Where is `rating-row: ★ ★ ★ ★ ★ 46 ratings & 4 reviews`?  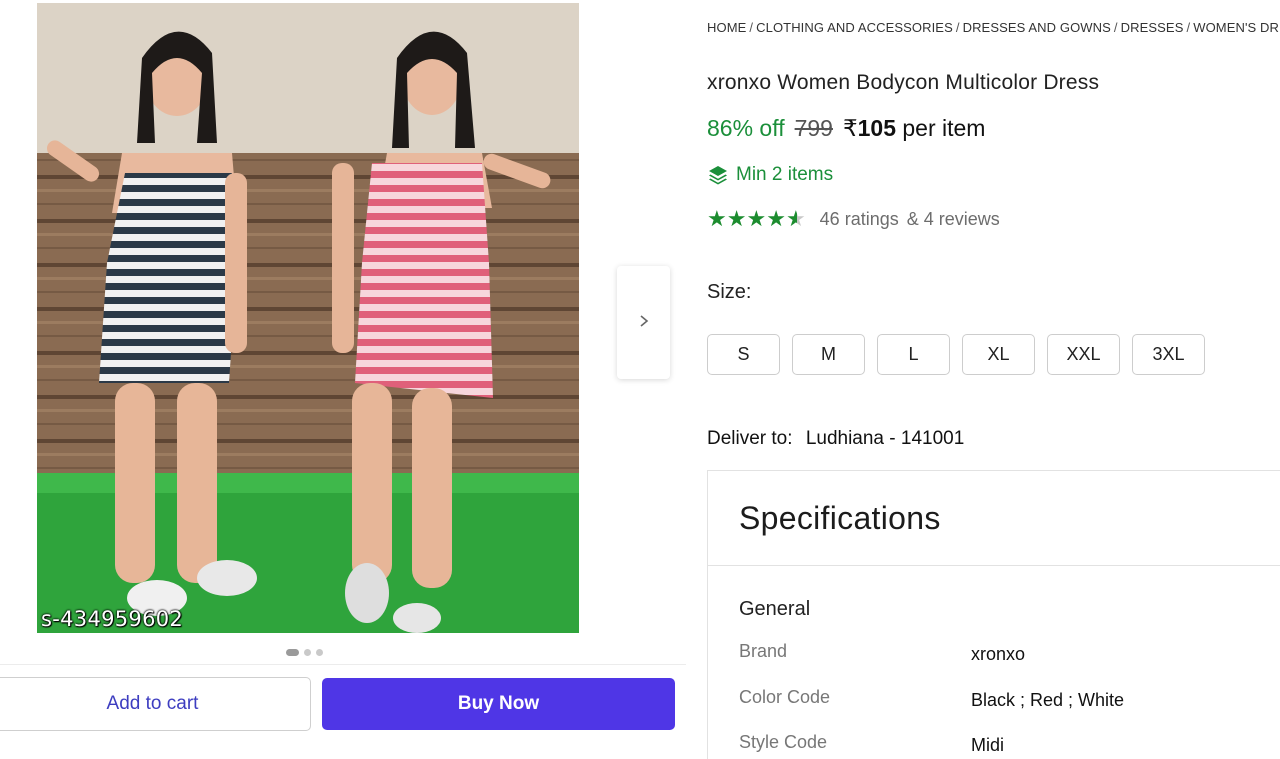
rating-row: ★ ★ ★ ★ ★ 46 ratings & 4 reviews is located at coordinates (853, 219).